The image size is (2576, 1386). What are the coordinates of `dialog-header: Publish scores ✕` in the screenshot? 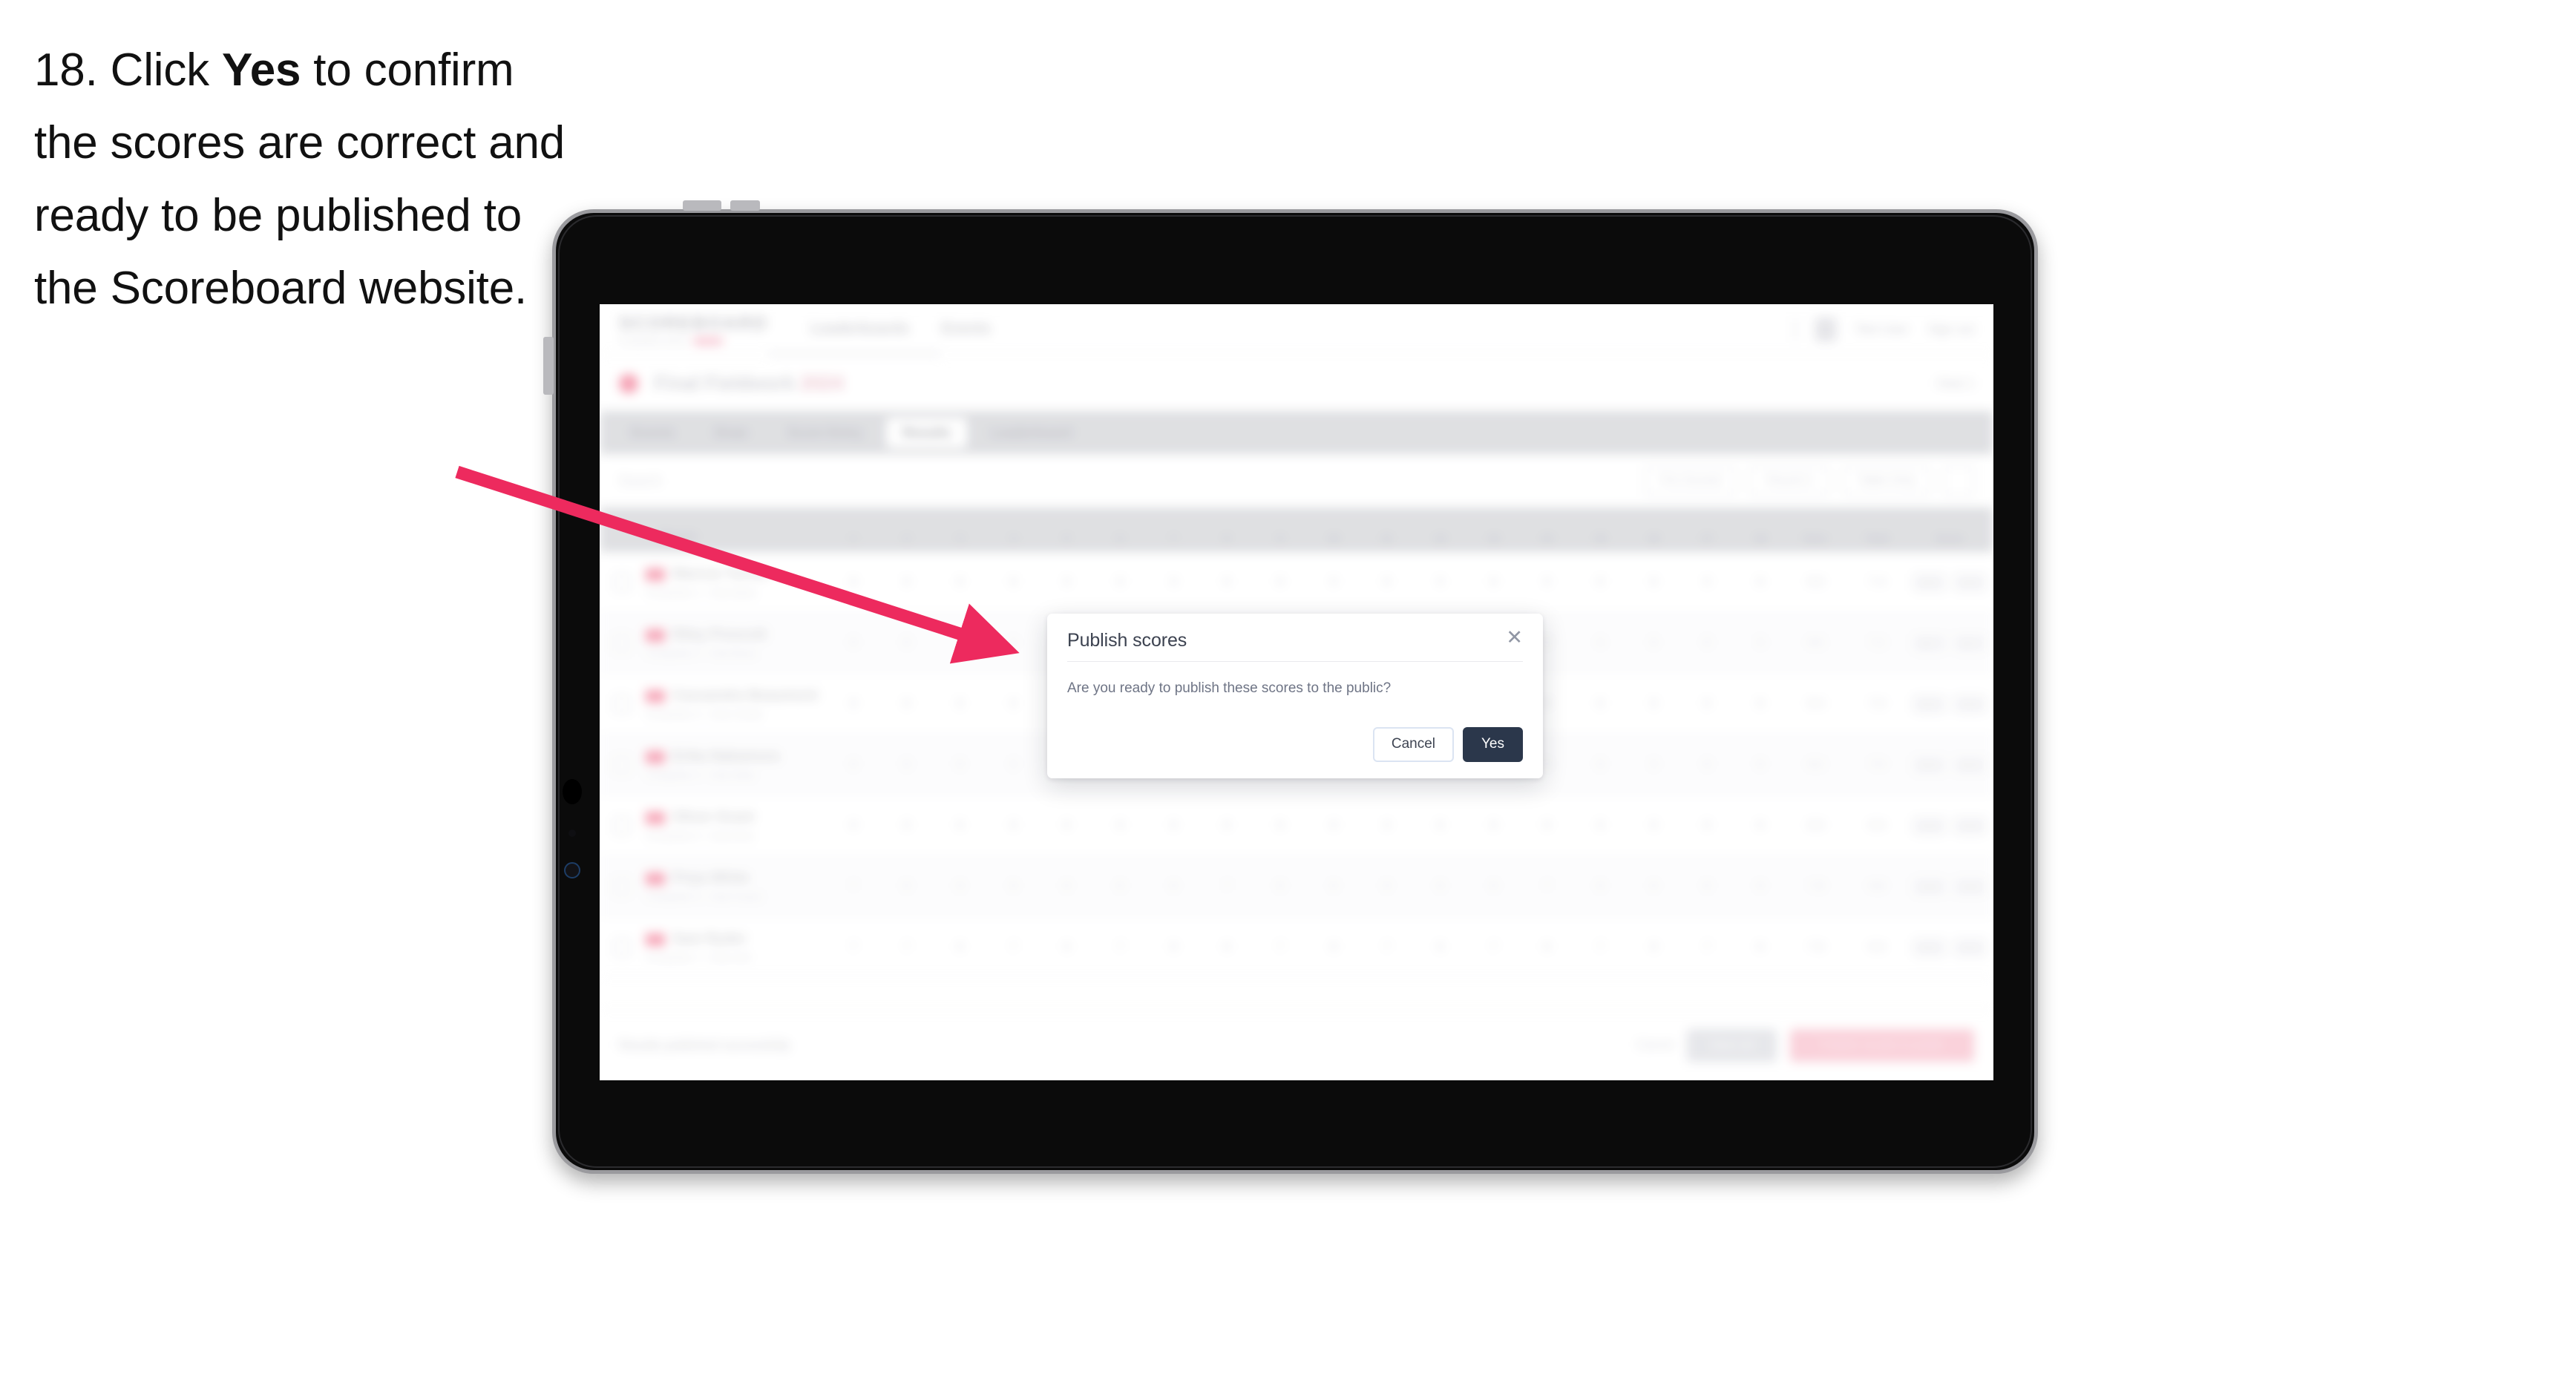 It's located at (1295, 645).